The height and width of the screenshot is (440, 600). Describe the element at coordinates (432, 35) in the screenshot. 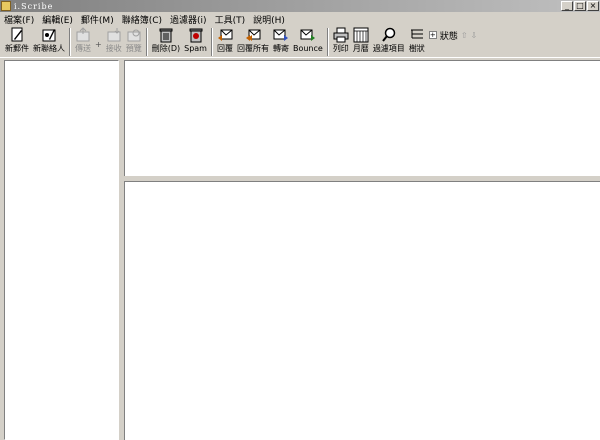

I see `status-expand-icon: +` at that location.